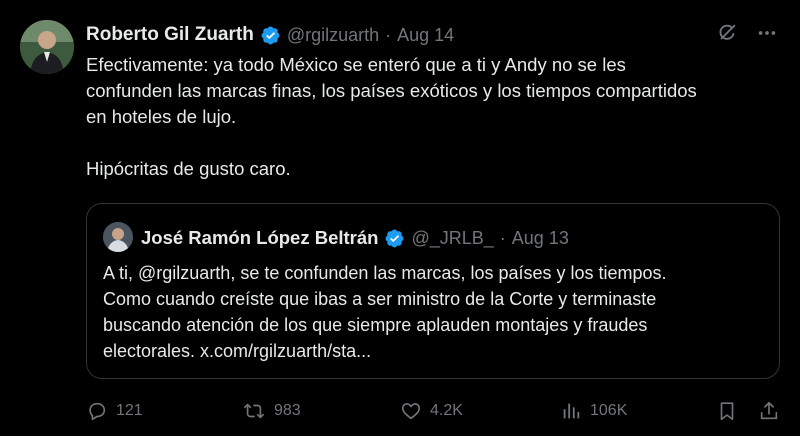 This screenshot has height=436, width=800. I want to click on views-button: 106K, so click(593, 411).